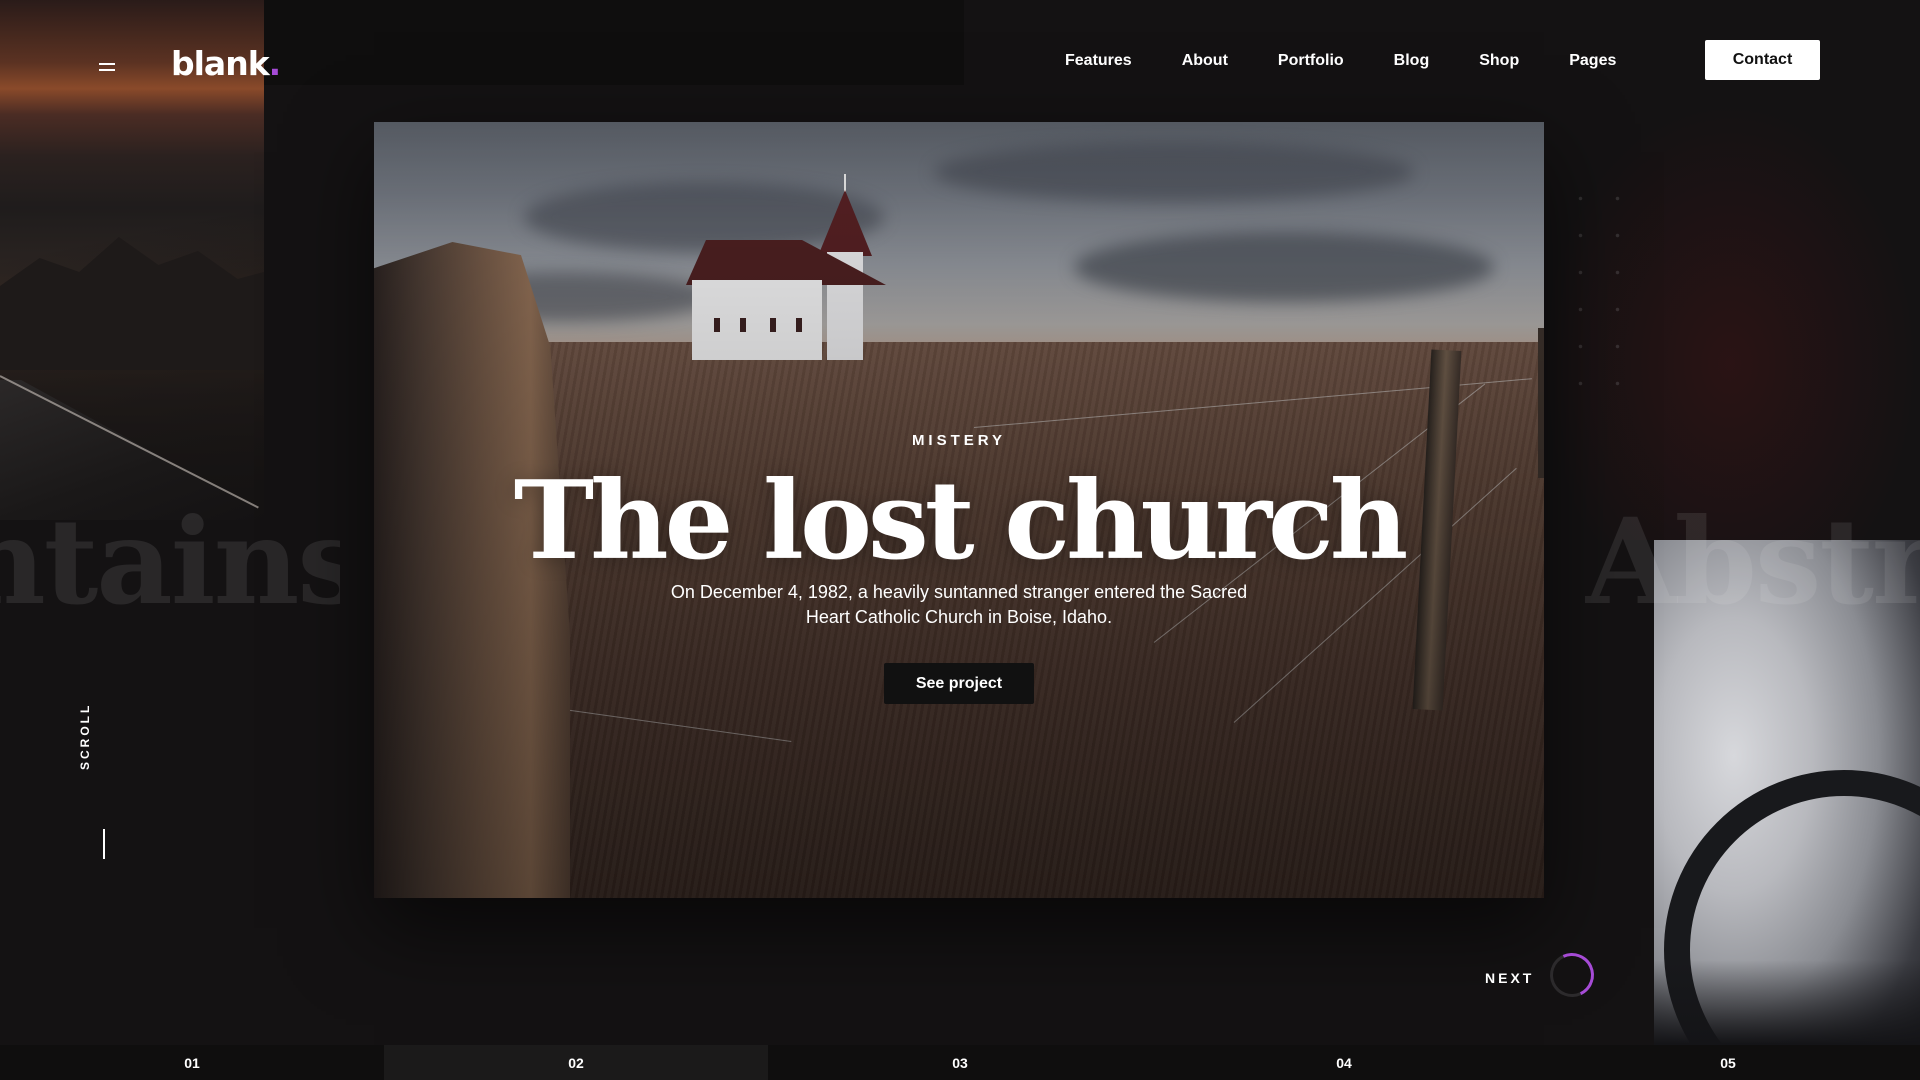 The width and height of the screenshot is (1920, 1080). Describe the element at coordinates (132, 303) in the screenshot. I see `mountains-shape` at that location.